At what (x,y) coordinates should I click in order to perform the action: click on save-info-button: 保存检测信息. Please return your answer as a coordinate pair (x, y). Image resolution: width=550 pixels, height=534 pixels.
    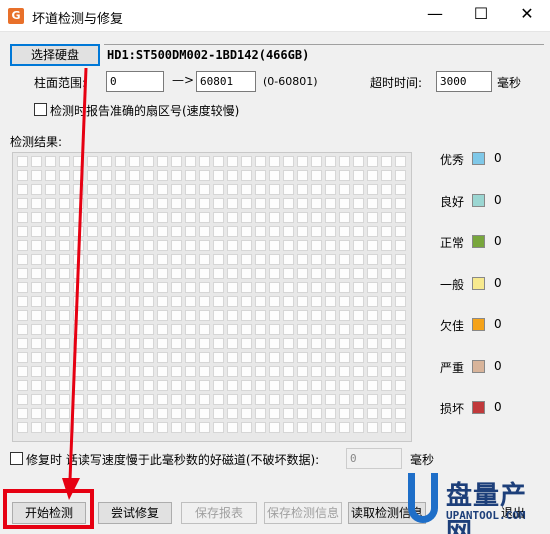
    Looking at the image, I should click on (303, 513).